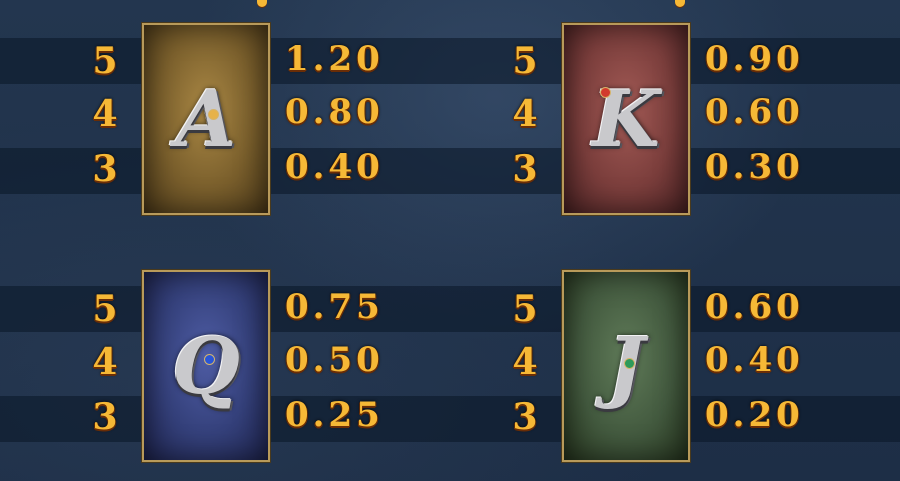 The height and width of the screenshot is (481, 900). What do you see at coordinates (626, 119) in the screenshot?
I see `symbol-card-k: K` at bounding box center [626, 119].